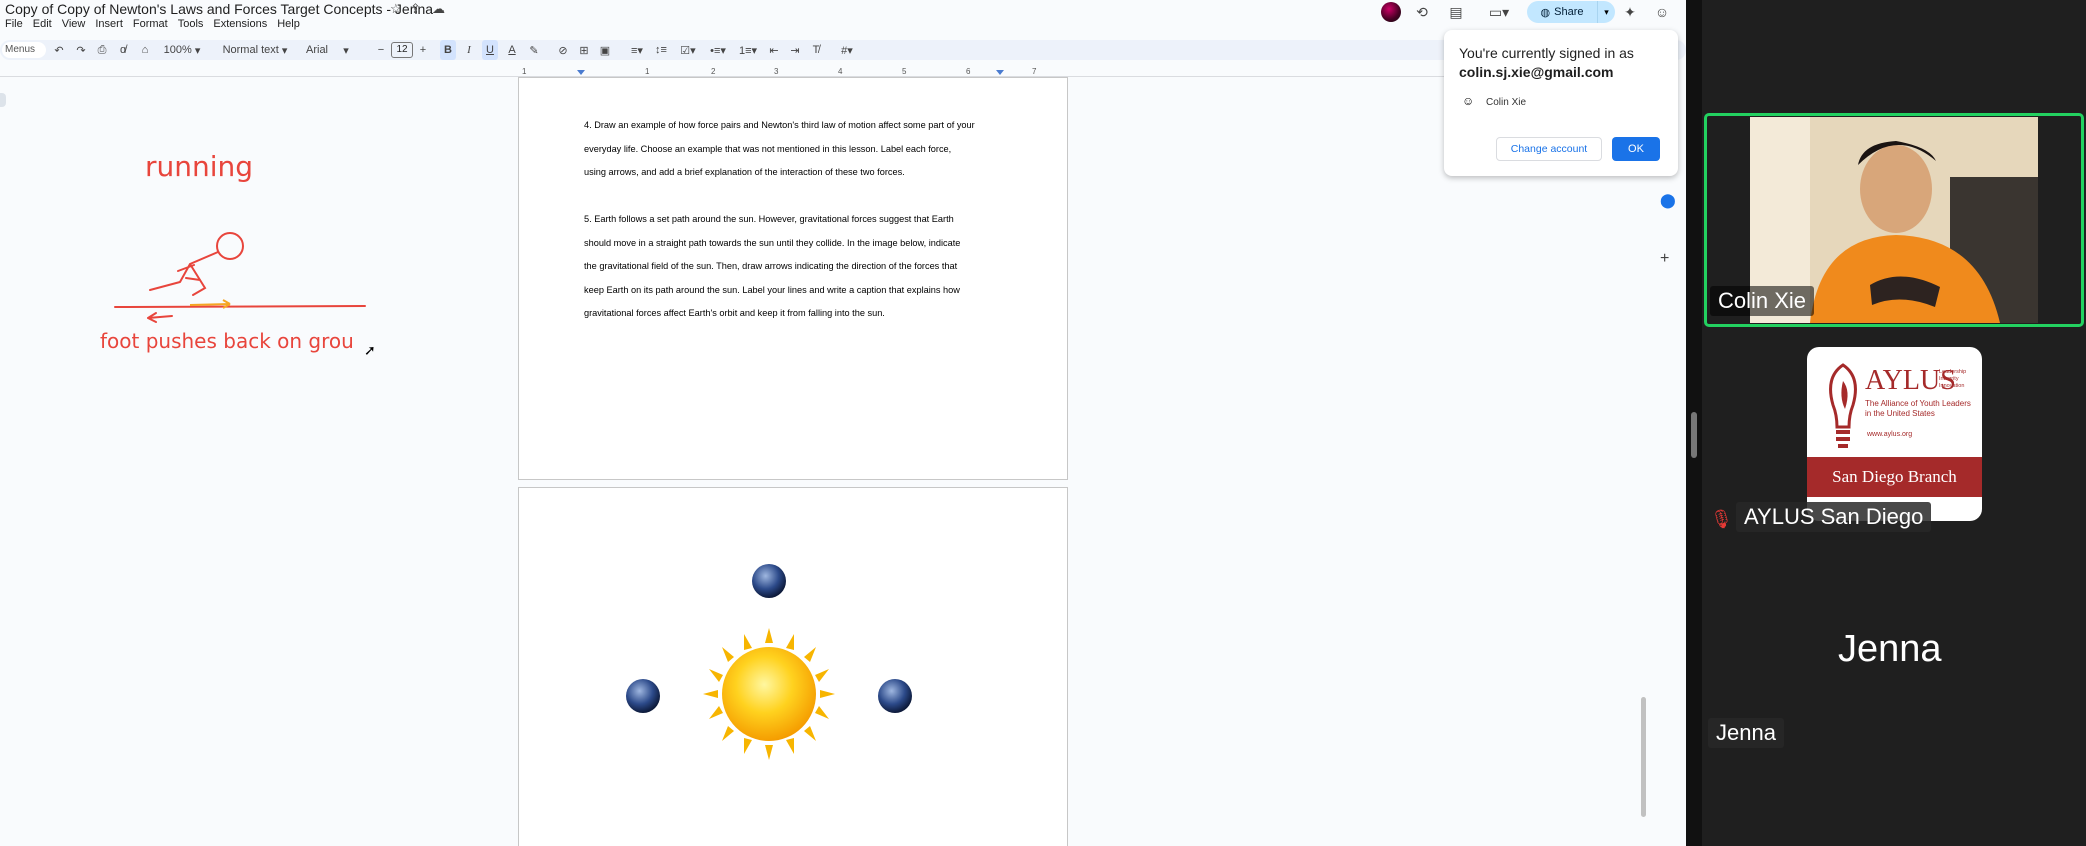 This screenshot has height=846, width=2086. I want to click on ruler-number: 7, so click(1034, 71).